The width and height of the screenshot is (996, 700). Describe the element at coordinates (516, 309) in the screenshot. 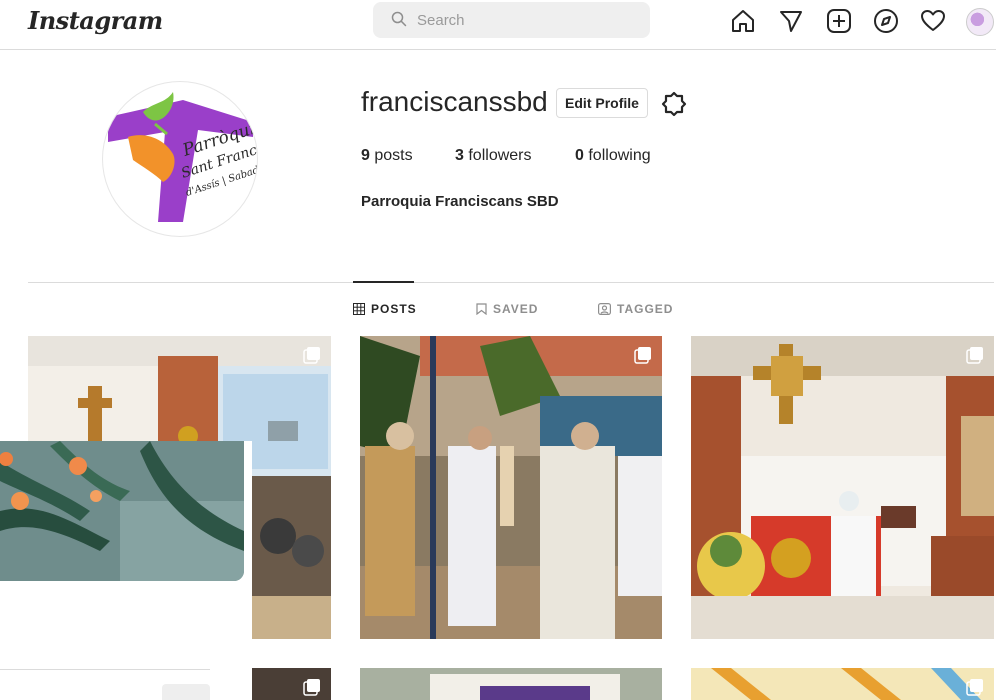

I see `tab-saved-label: SAVED` at that location.